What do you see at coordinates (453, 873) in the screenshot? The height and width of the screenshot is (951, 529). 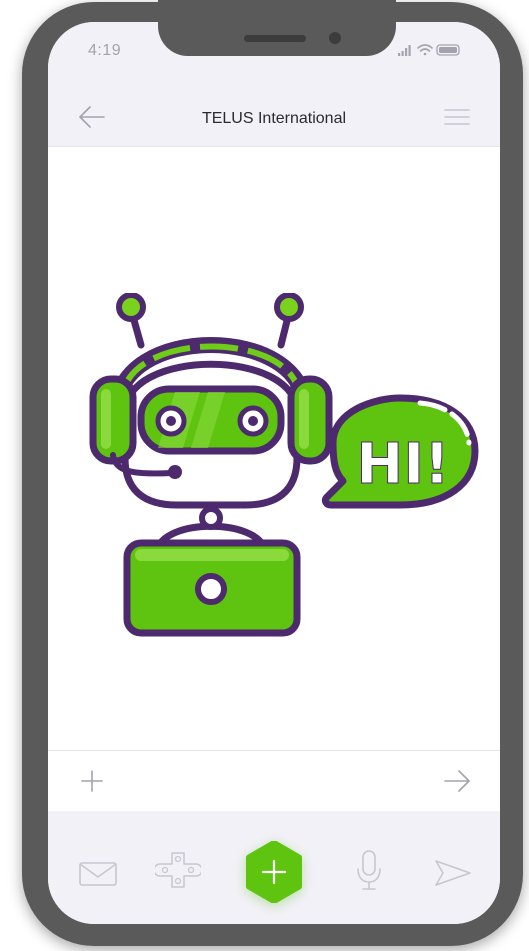 I see `send-icon` at bounding box center [453, 873].